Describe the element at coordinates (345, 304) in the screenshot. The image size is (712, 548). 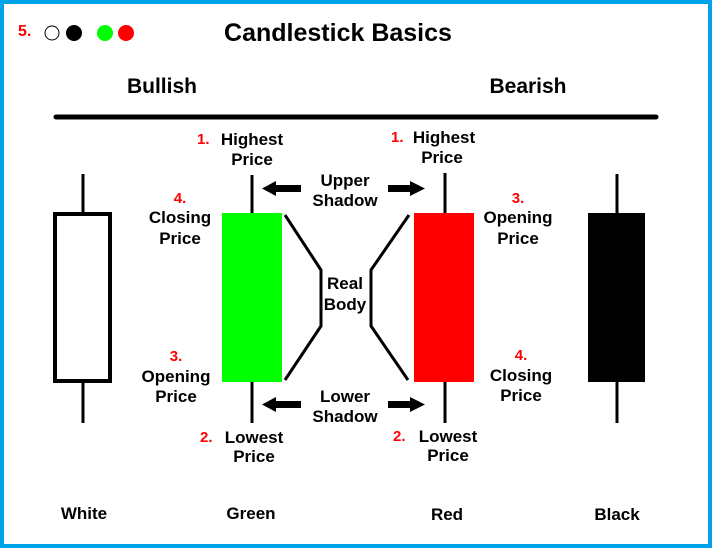
I see `label-line: Body` at that location.